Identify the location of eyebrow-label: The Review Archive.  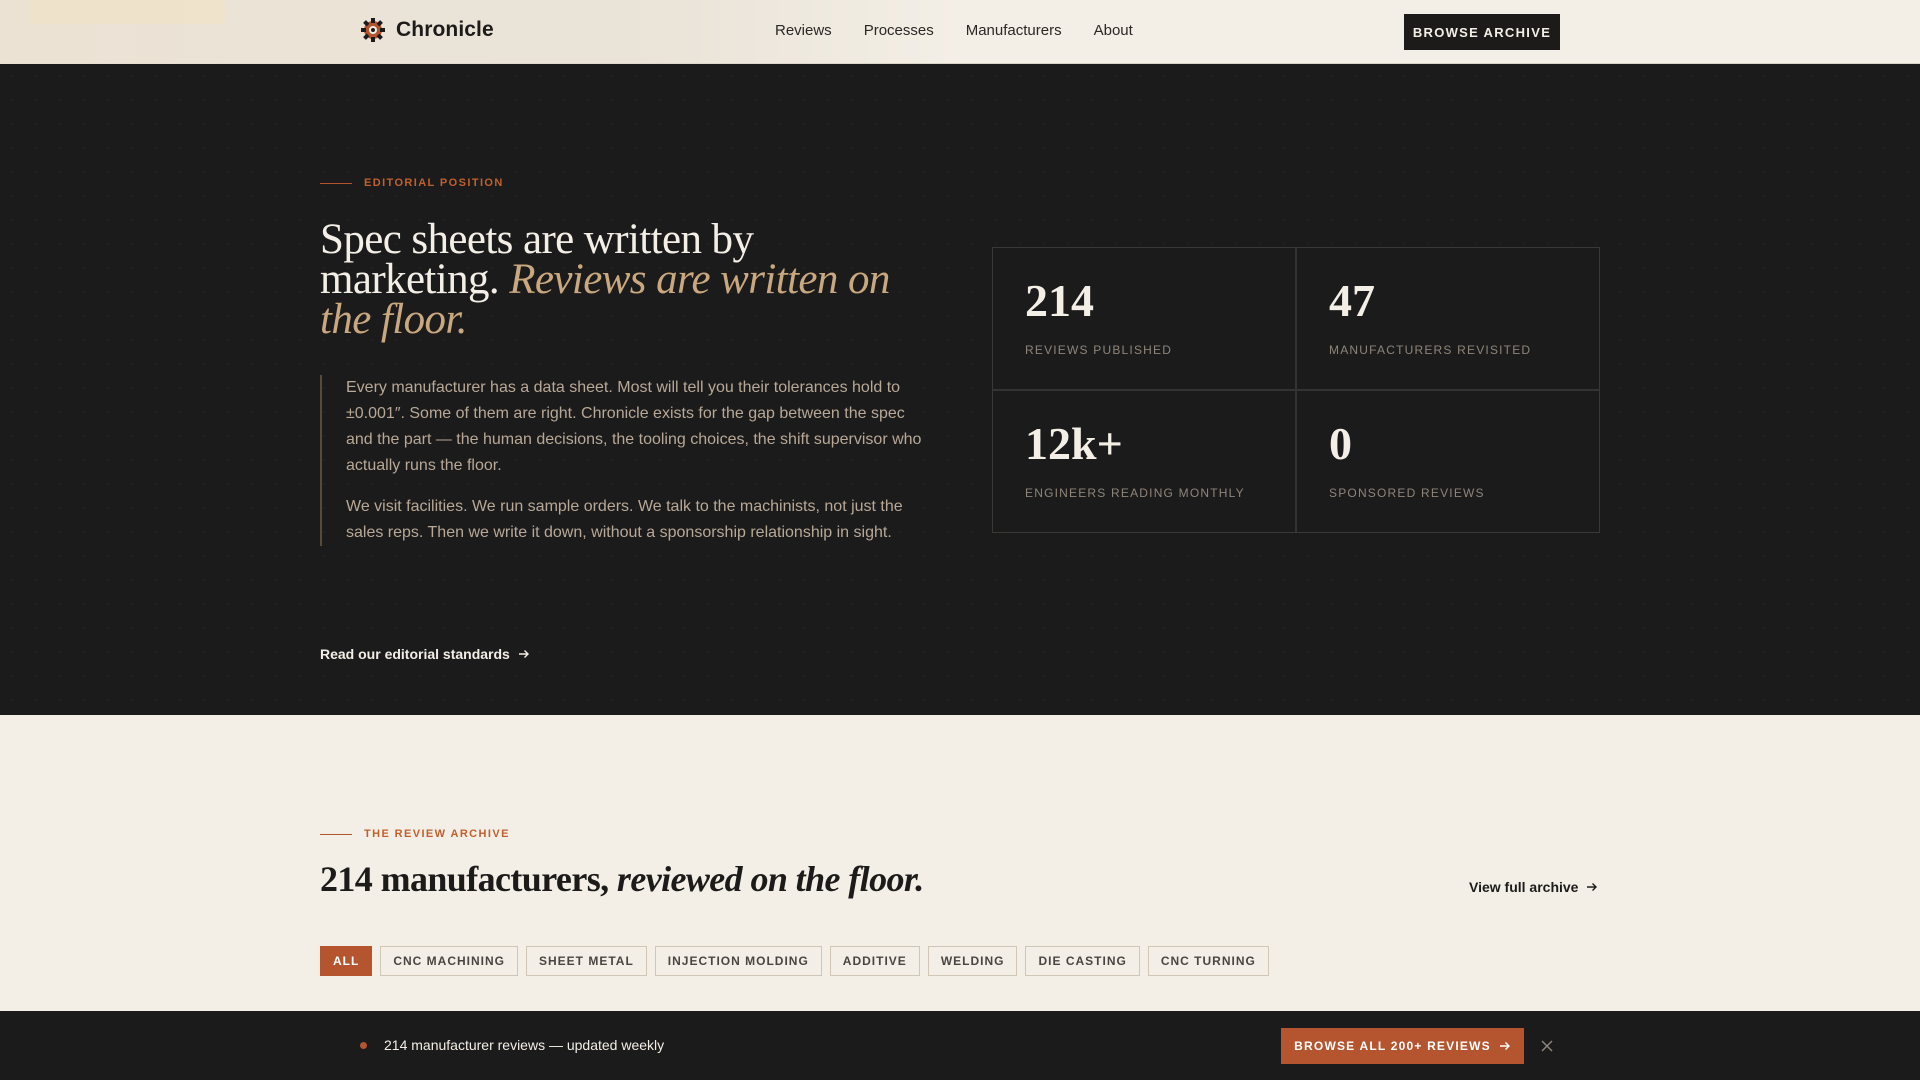
(437, 834).